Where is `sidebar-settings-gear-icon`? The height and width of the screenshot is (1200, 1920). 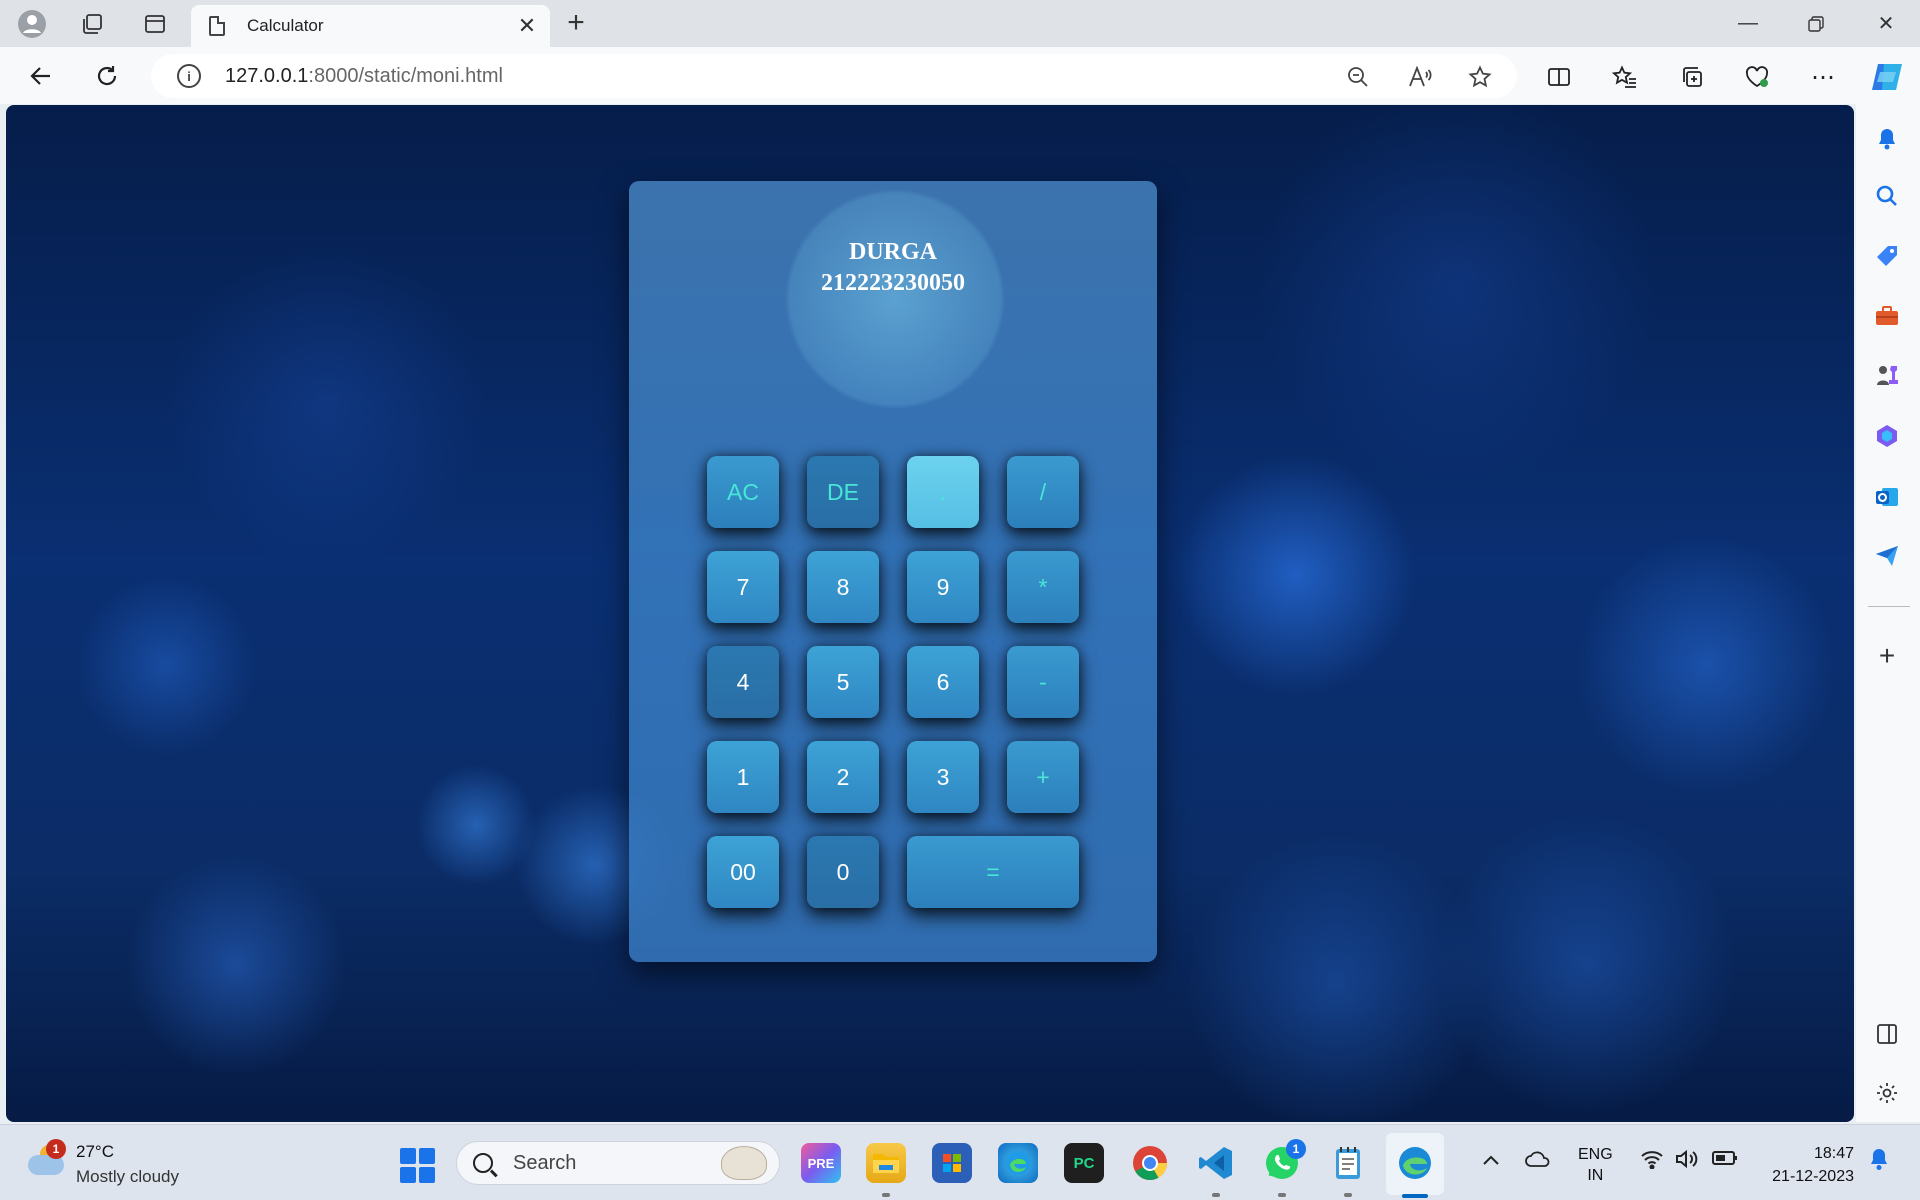
sidebar-settings-gear-icon is located at coordinates (1887, 1093).